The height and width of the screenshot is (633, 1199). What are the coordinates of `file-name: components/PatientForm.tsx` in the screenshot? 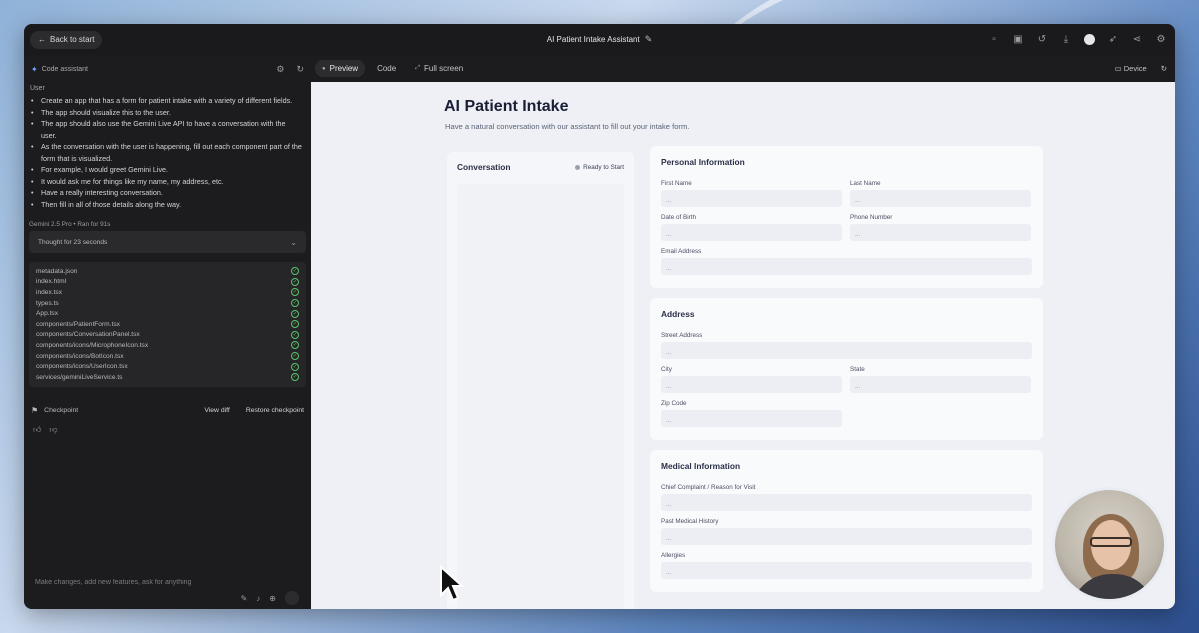 It's located at (78, 324).